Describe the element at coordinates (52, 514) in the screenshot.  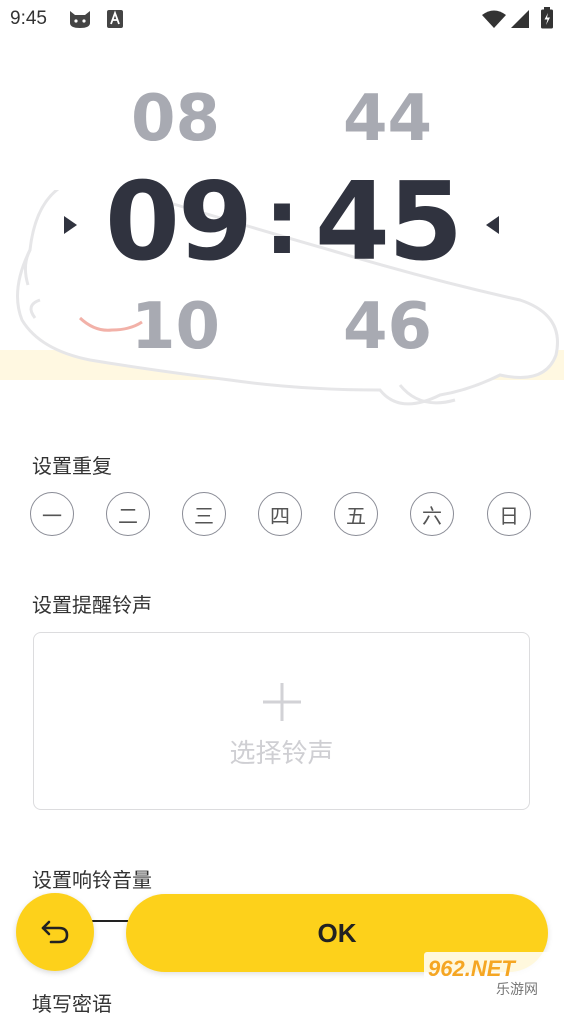
I see `day-toggle-mon: 一` at that location.